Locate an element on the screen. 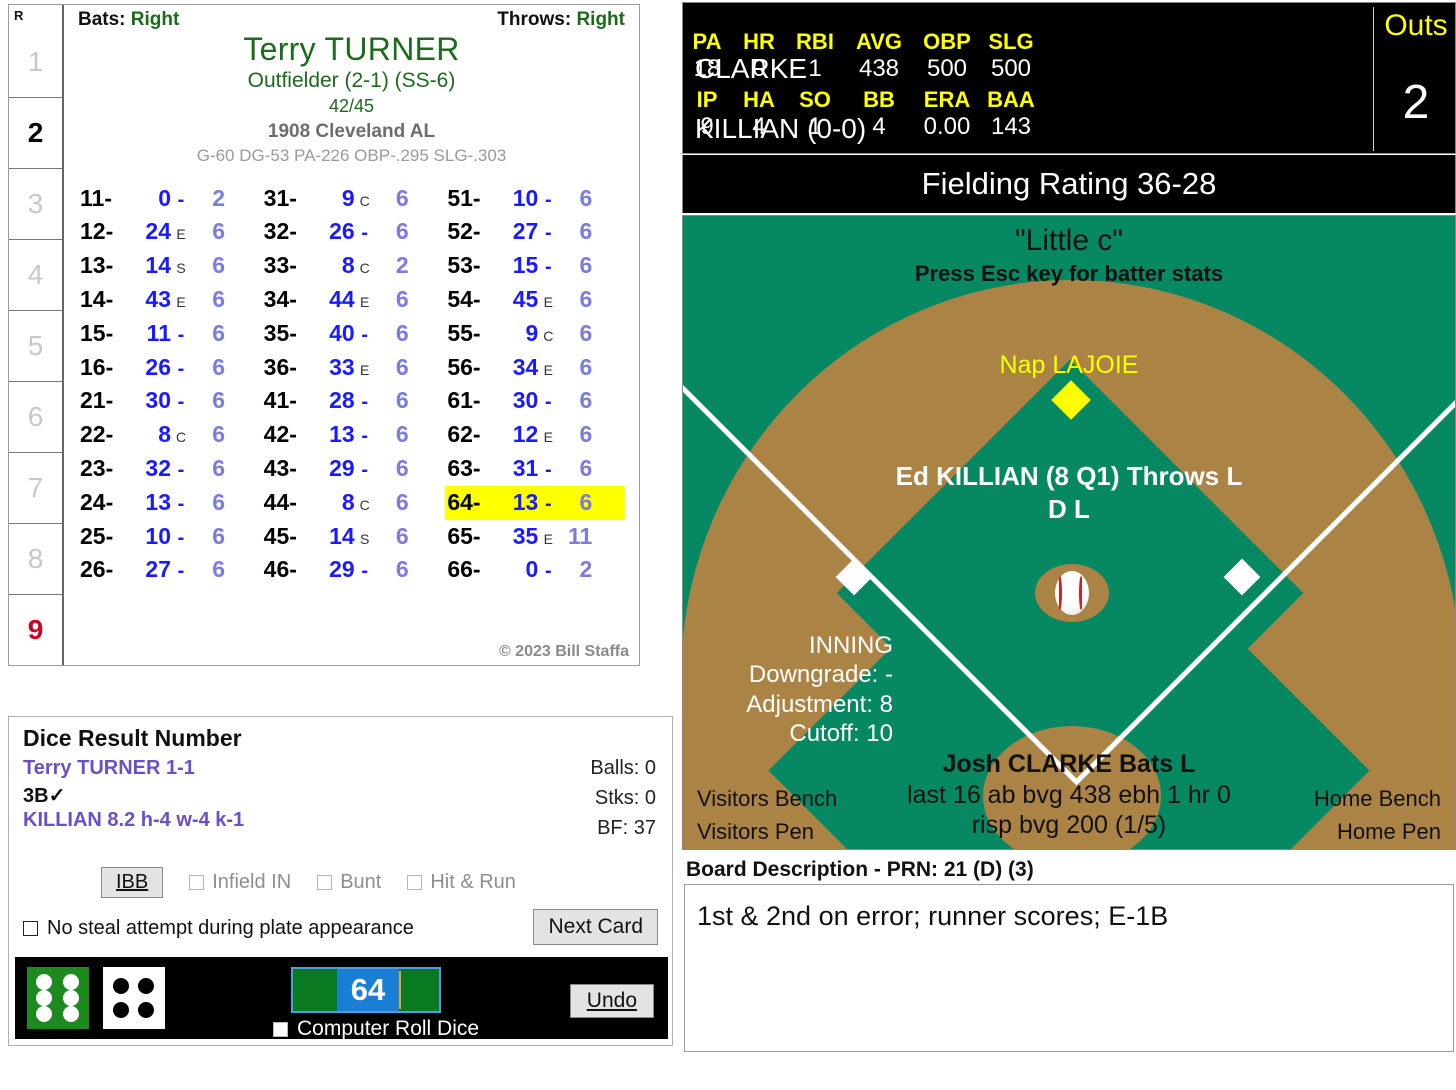 The width and height of the screenshot is (1456, 1090). dice-result-row: 42- 13- 6 is located at coordinates (352, 435).